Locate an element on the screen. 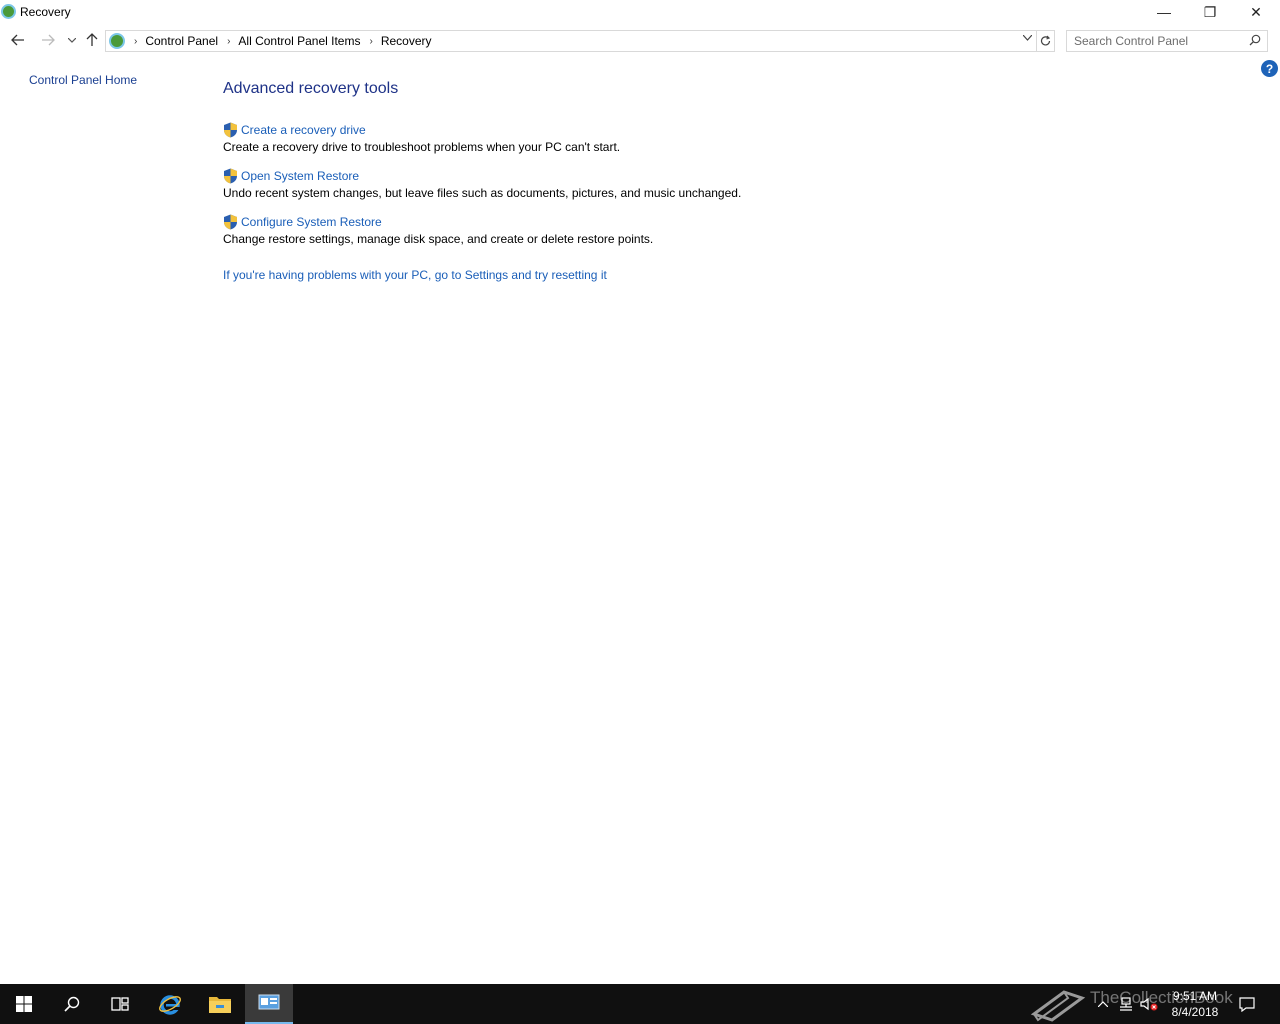 This screenshot has height=1024, width=1280. forward-arrow-icon is located at coordinates (48, 40).